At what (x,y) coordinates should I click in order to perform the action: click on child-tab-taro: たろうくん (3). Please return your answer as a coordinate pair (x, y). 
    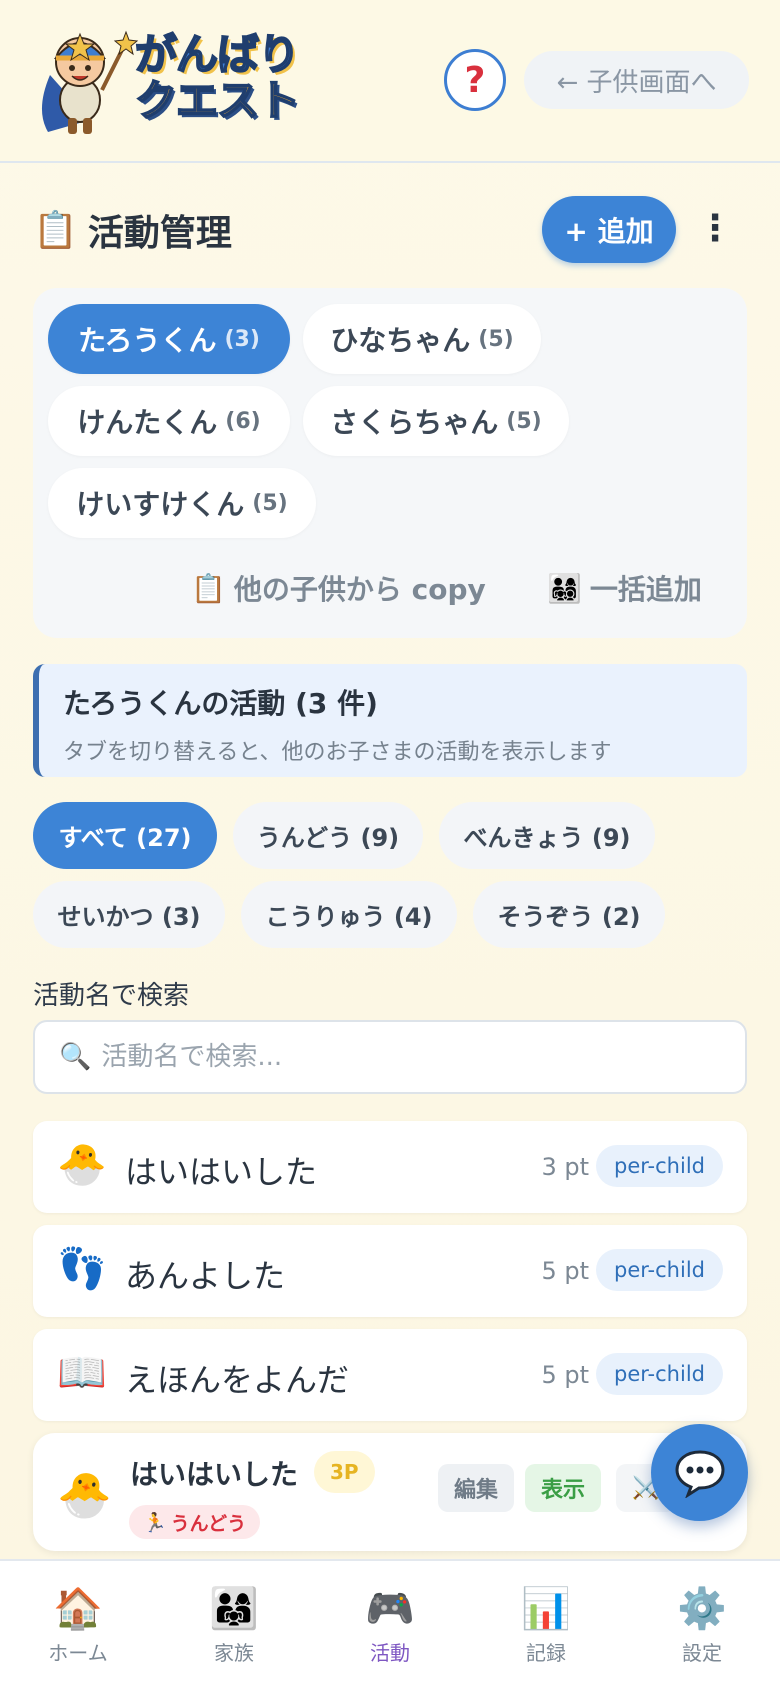
    Looking at the image, I should click on (169, 339).